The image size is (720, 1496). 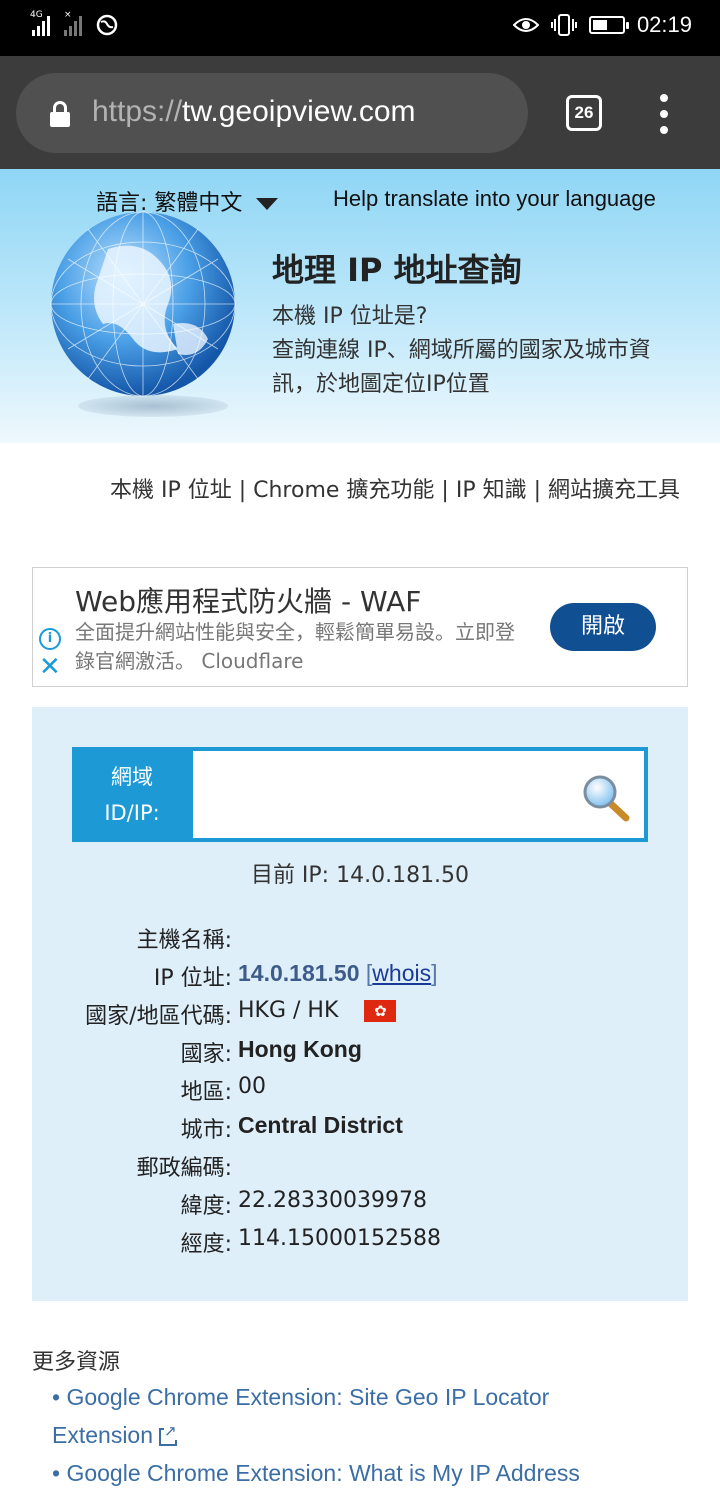 I want to click on top-nav: 本機 IP 位址 | Chrome 擴充功能 | IP 知識 | 網站擴充工具, so click(x=394, y=490).